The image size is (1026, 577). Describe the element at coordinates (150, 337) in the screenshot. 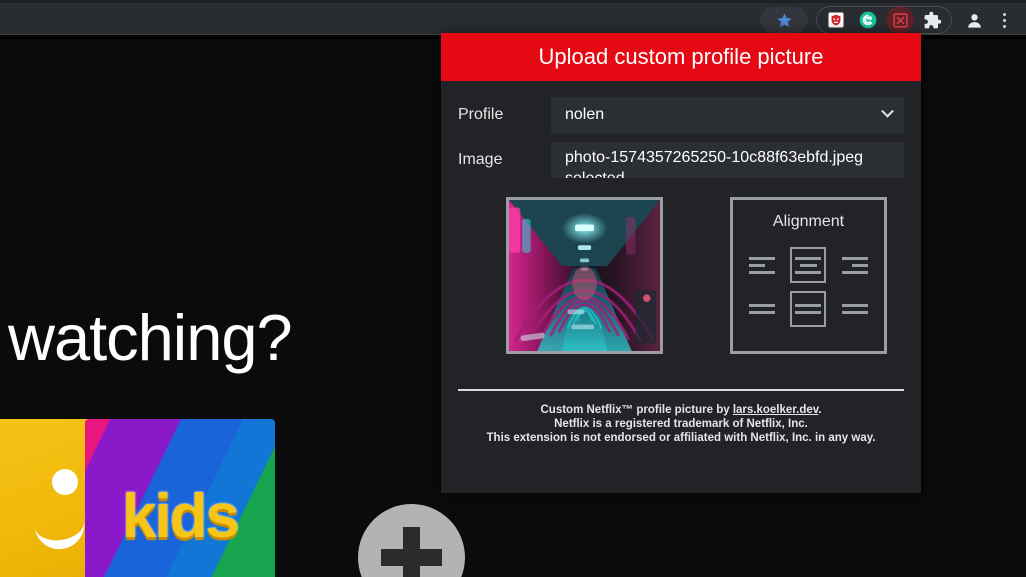

I see `page-title: watching?` at that location.